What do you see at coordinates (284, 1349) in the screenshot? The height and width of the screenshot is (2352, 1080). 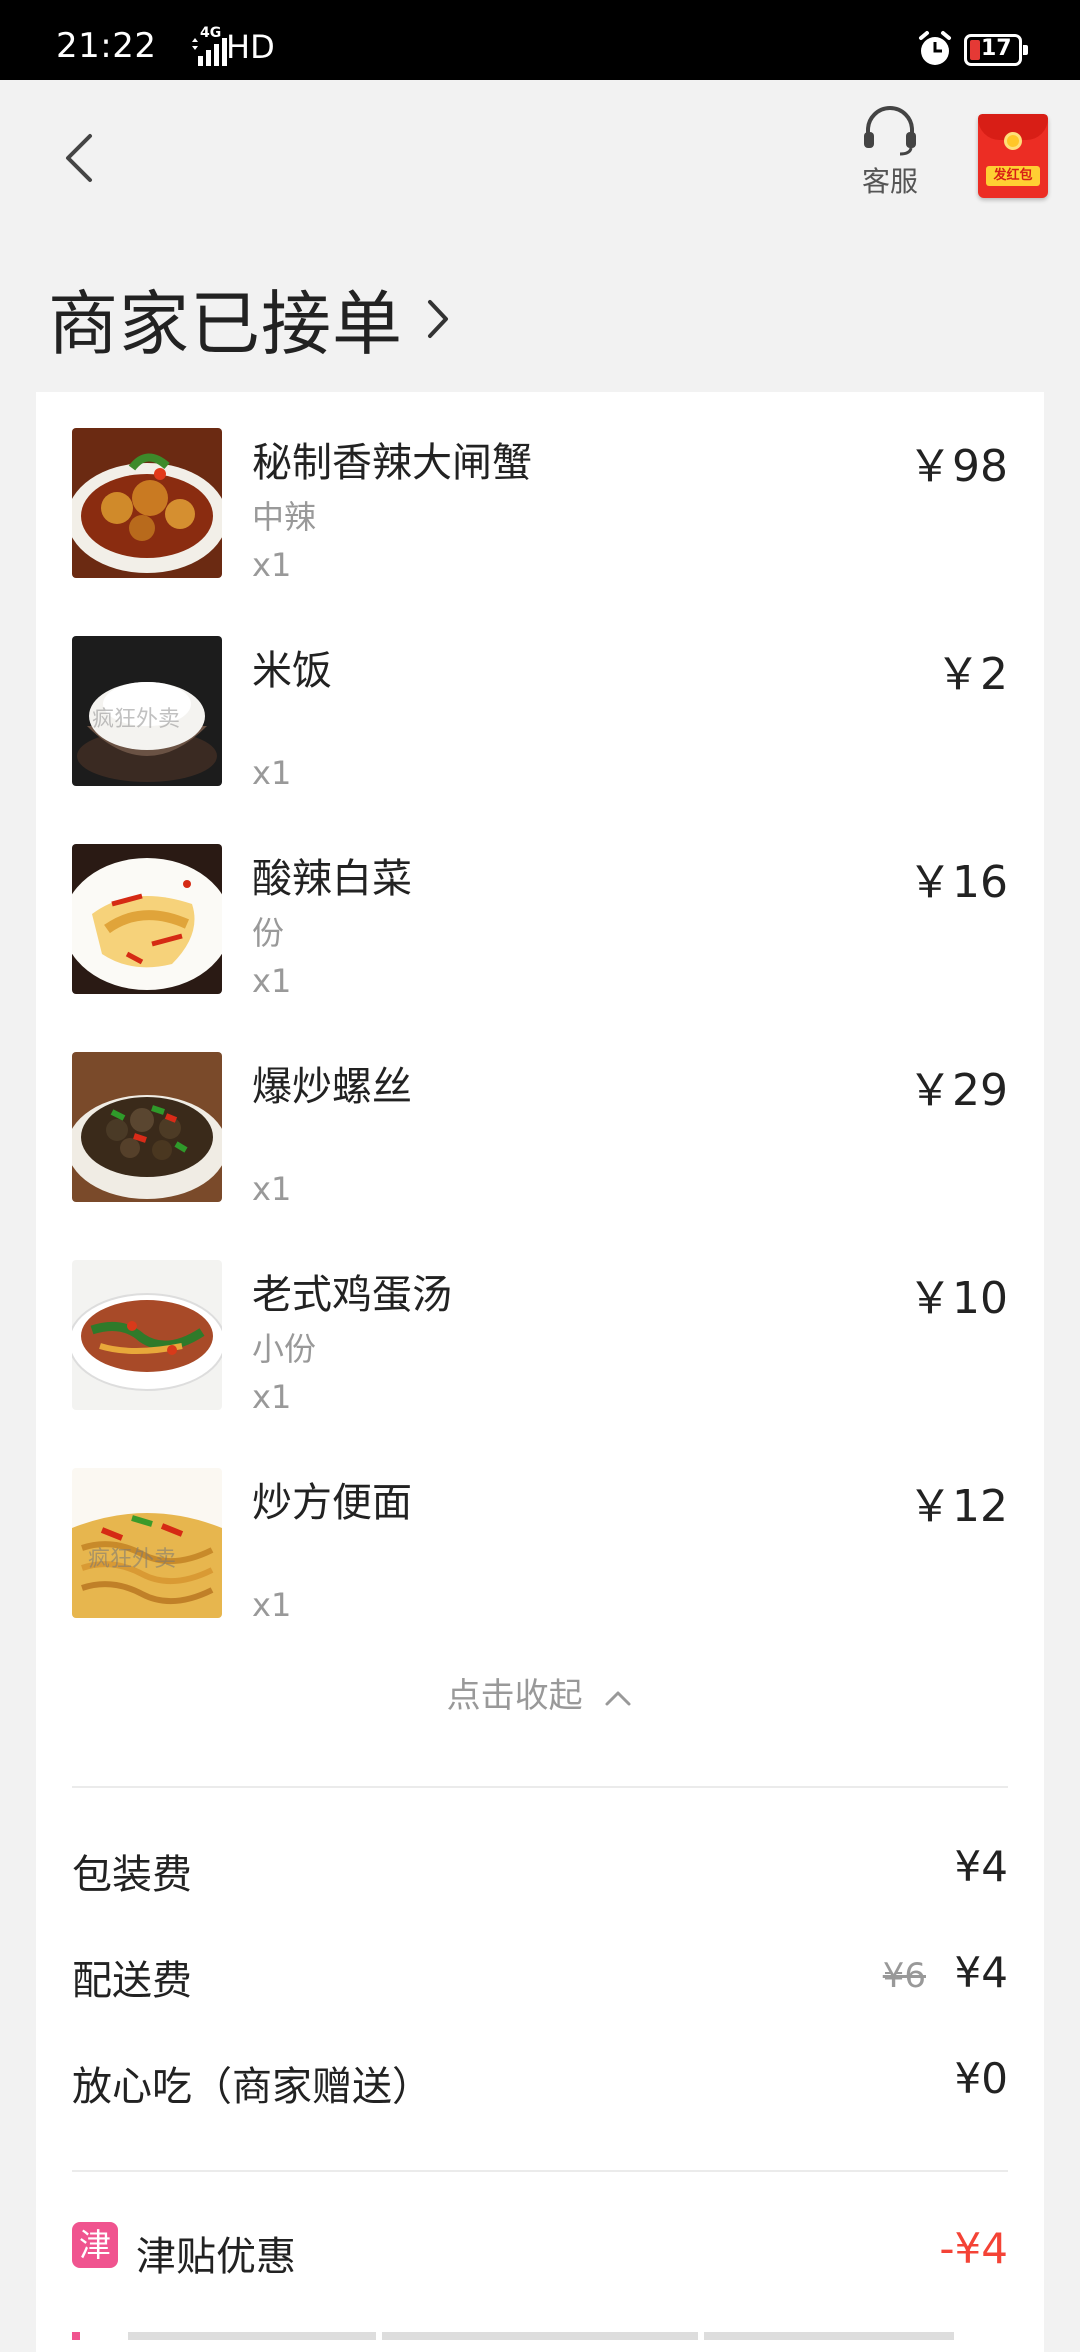 I see `item-spec: 小份` at bounding box center [284, 1349].